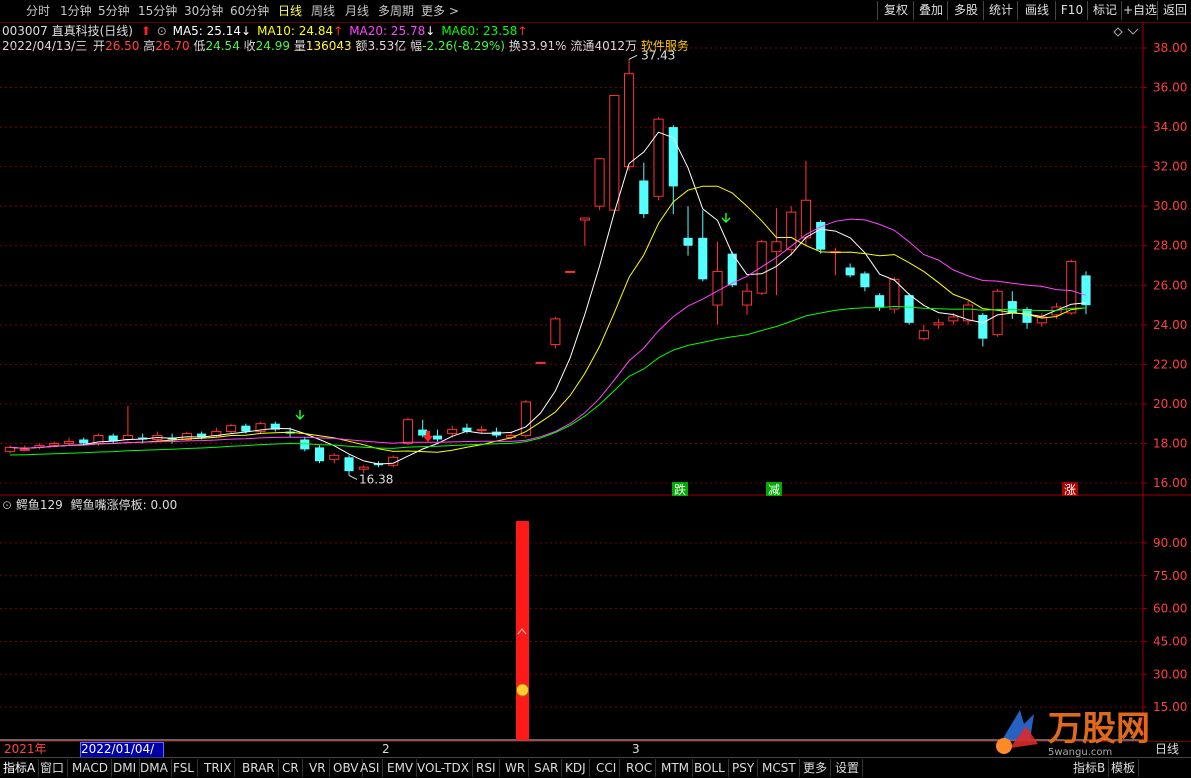 The image size is (1191, 778). I want to click on tool-button-4: 画线, so click(1036, 10).